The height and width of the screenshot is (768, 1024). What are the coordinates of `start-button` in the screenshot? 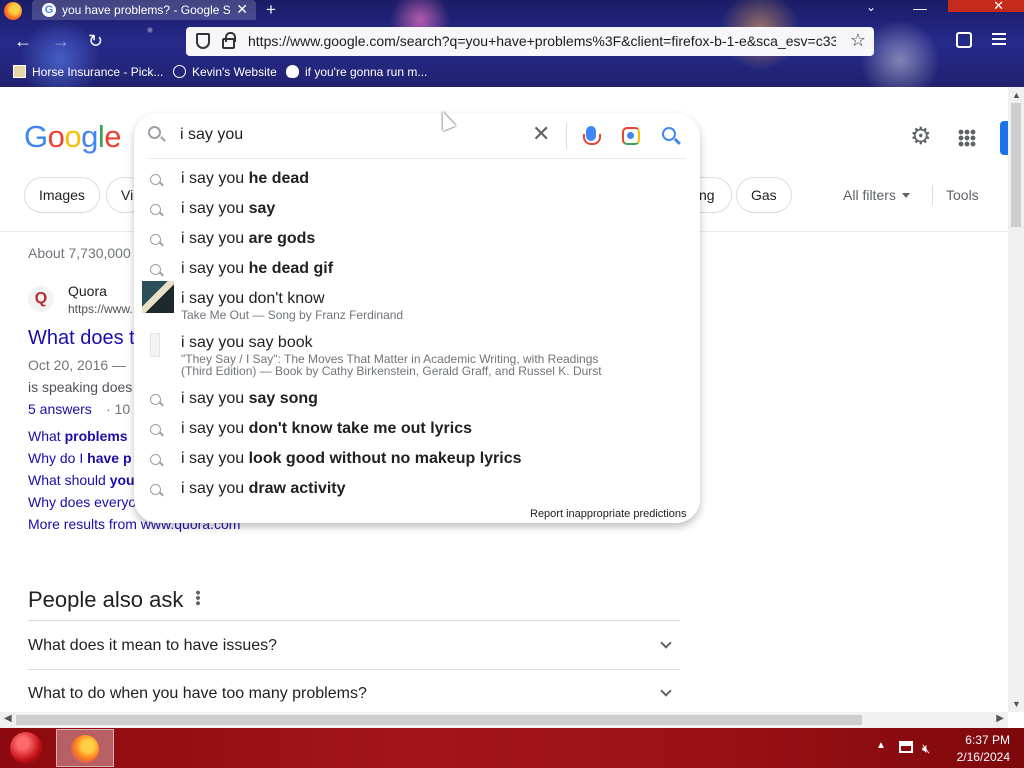 It's located at (26, 748).